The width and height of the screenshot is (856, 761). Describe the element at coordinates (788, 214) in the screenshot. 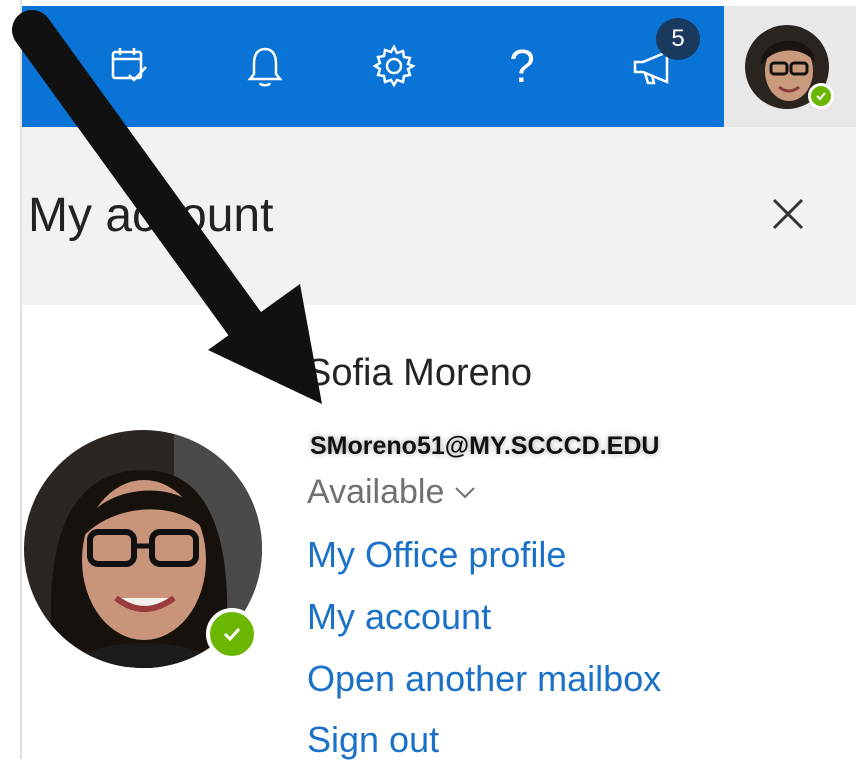

I see `close-icon` at that location.